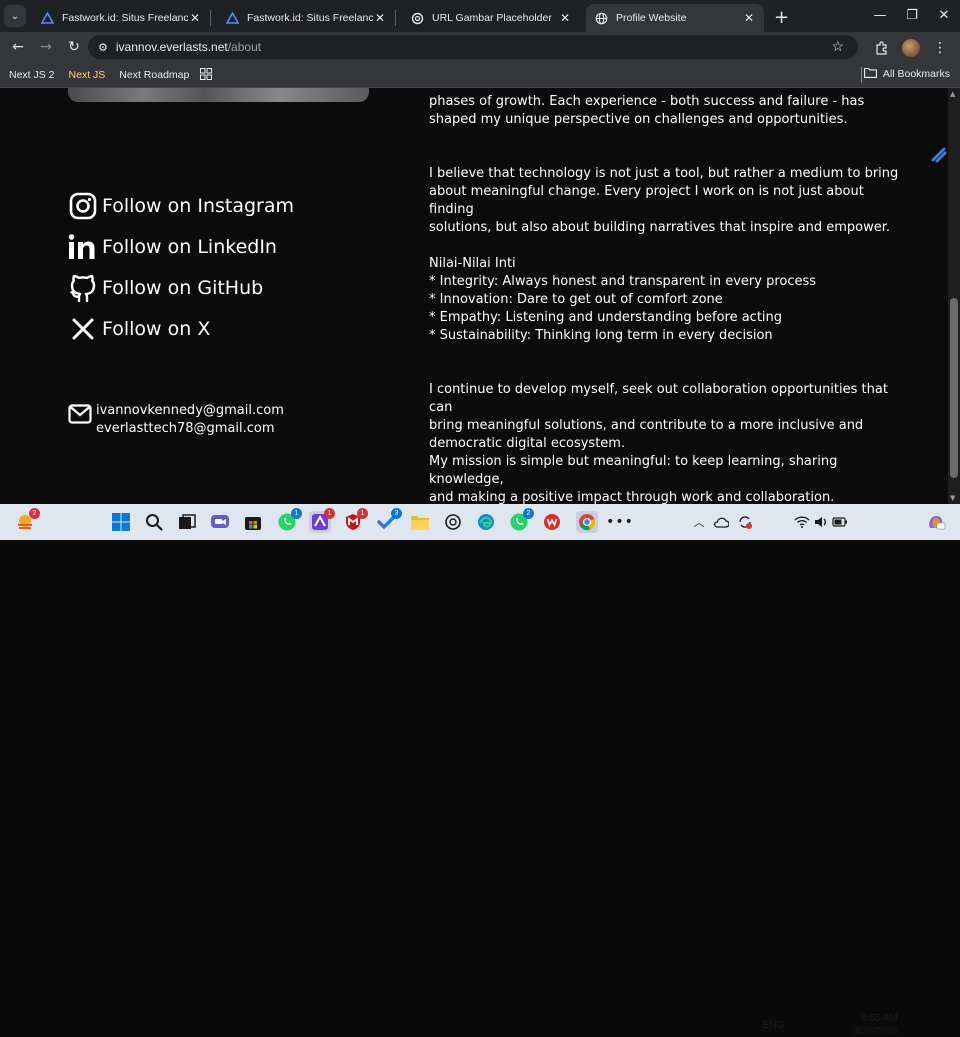 Image resolution: width=960 pixels, height=1037 pixels. What do you see at coordinates (156, 329) in the screenshot?
I see `x-label: Follow on X` at bounding box center [156, 329].